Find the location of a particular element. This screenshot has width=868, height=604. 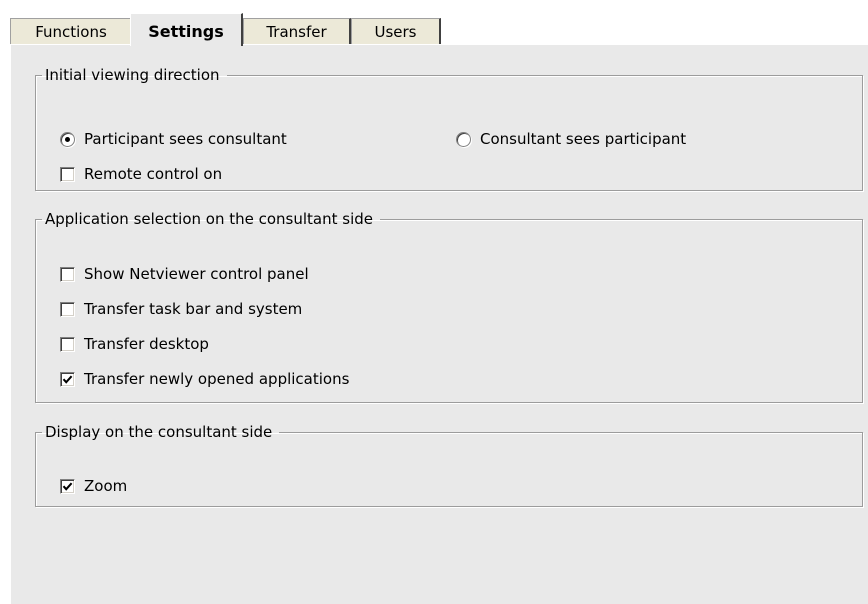

transfer-task-bar-checkbox: Transfer task bar and system is located at coordinates (181, 309).